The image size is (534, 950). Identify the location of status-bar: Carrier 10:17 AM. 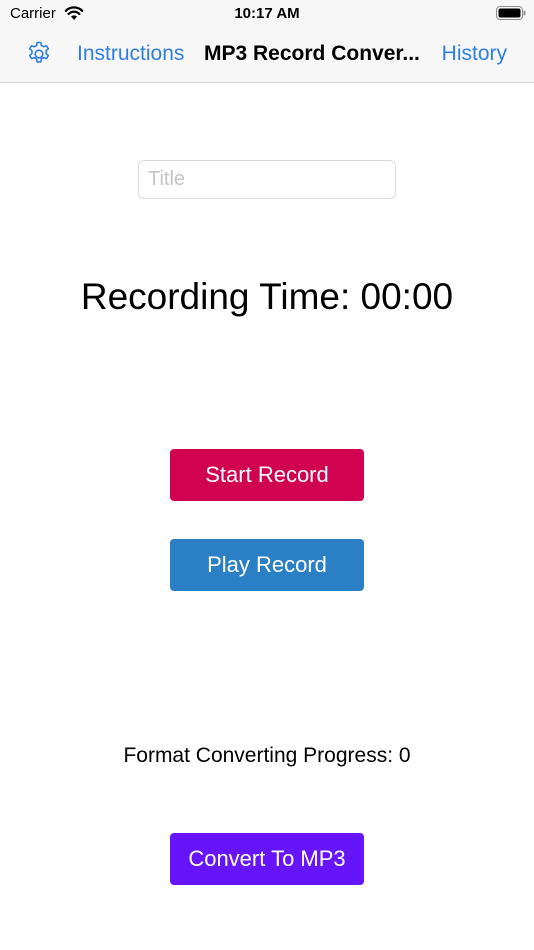
(267, 14).